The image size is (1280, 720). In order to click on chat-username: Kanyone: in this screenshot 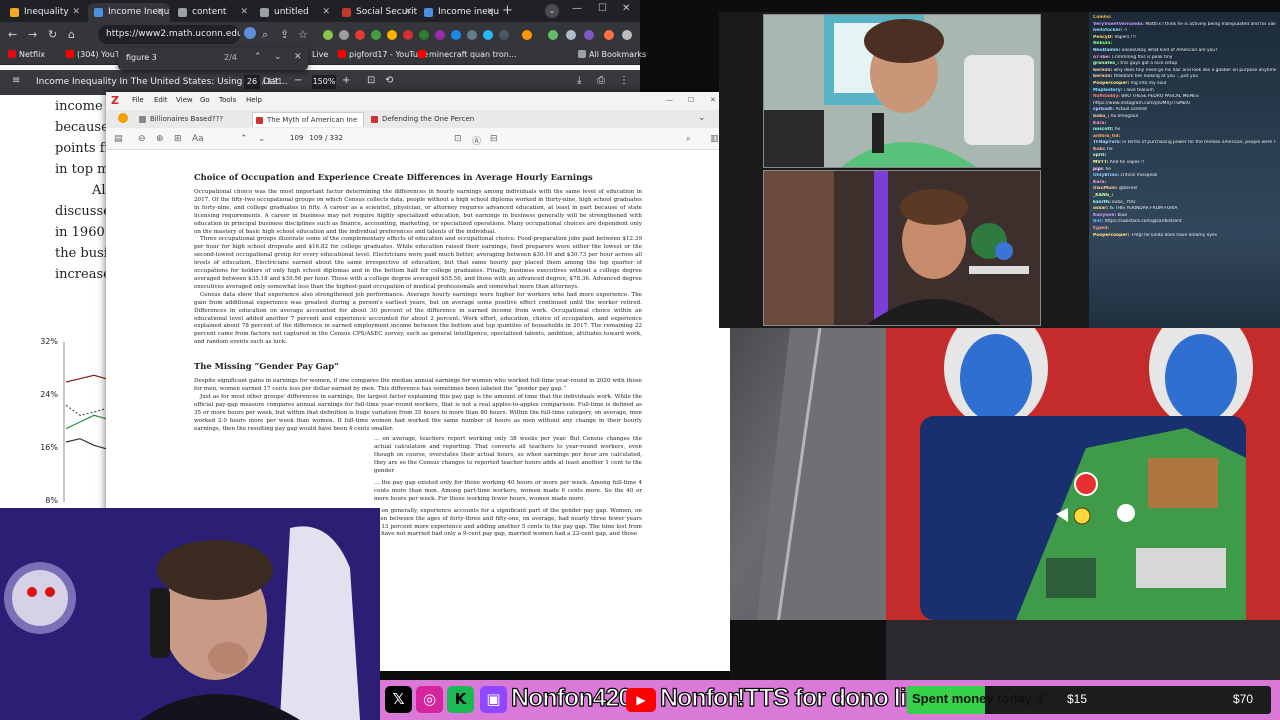, I will do `click(1104, 215)`.